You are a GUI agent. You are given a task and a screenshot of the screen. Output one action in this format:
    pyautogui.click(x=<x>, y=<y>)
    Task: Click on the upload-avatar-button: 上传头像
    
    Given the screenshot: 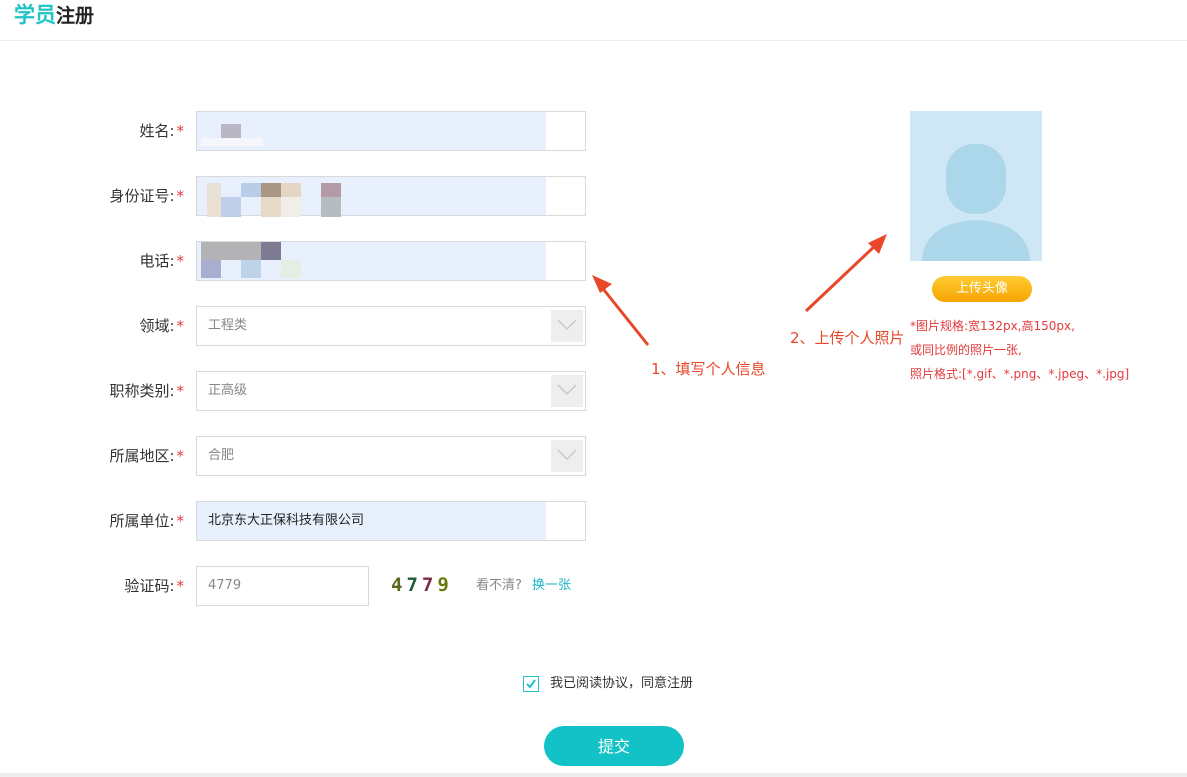 What is the action you would take?
    pyautogui.click(x=982, y=289)
    